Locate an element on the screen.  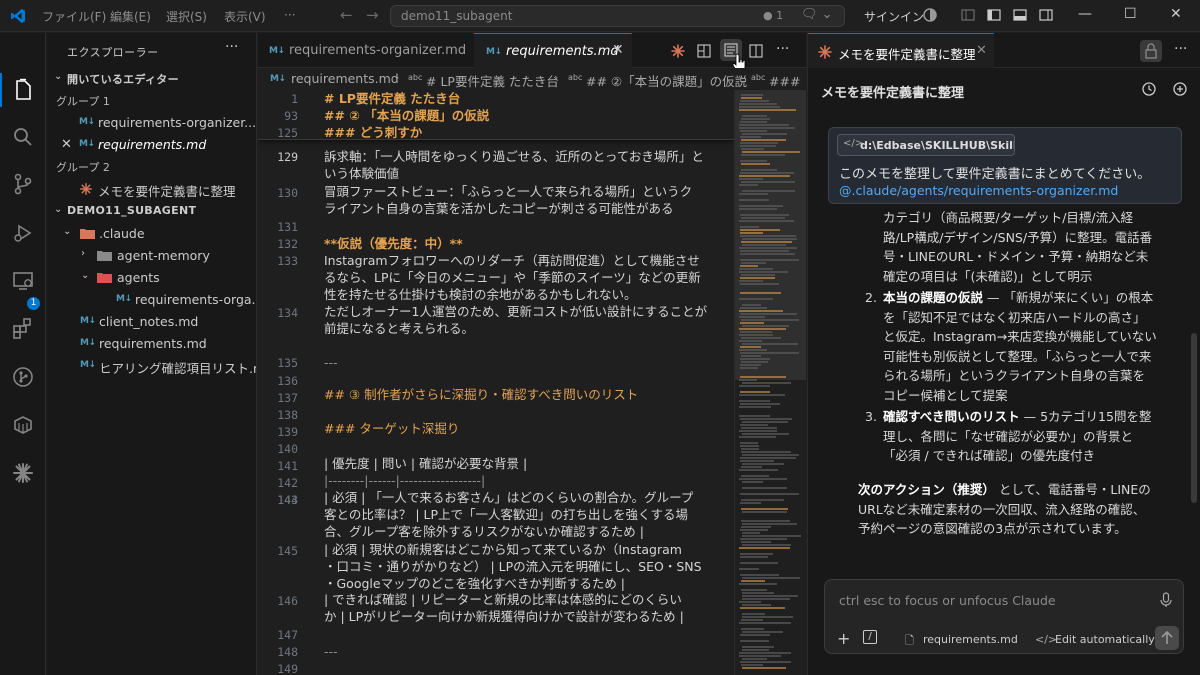
containers-icon is located at coordinates (23, 425).